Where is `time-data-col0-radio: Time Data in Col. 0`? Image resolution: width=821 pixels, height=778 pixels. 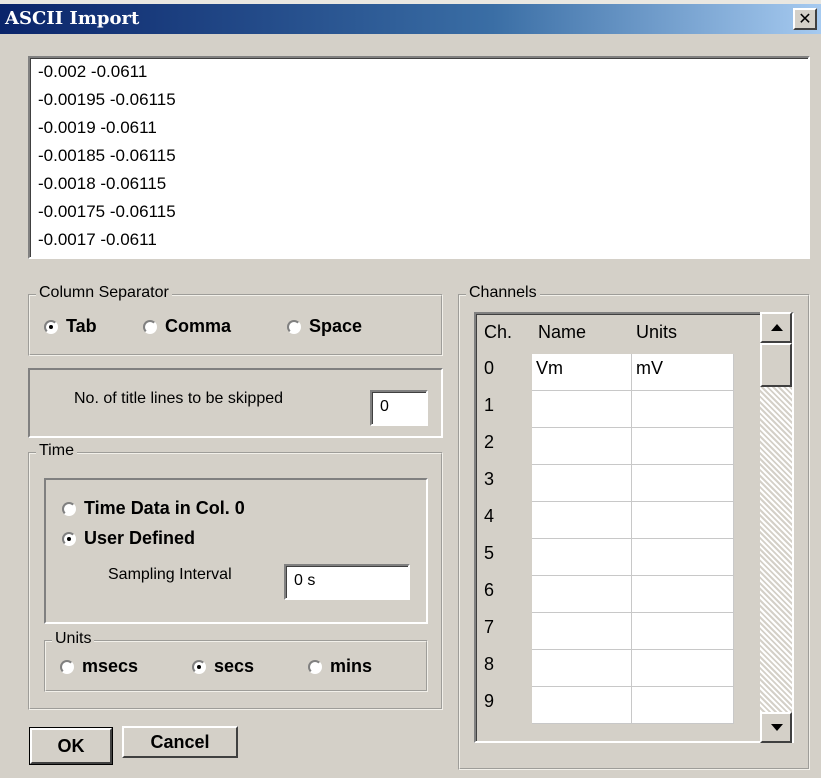 time-data-col0-radio: Time Data in Col. 0 is located at coordinates (153, 508).